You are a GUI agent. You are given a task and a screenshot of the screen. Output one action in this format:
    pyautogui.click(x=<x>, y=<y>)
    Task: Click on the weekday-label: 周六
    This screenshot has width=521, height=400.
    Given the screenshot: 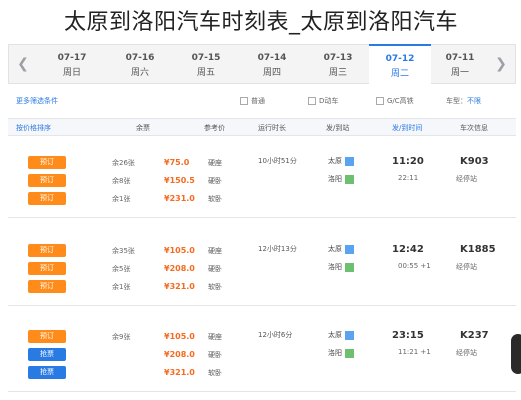 What is the action you would take?
    pyautogui.click(x=139, y=73)
    